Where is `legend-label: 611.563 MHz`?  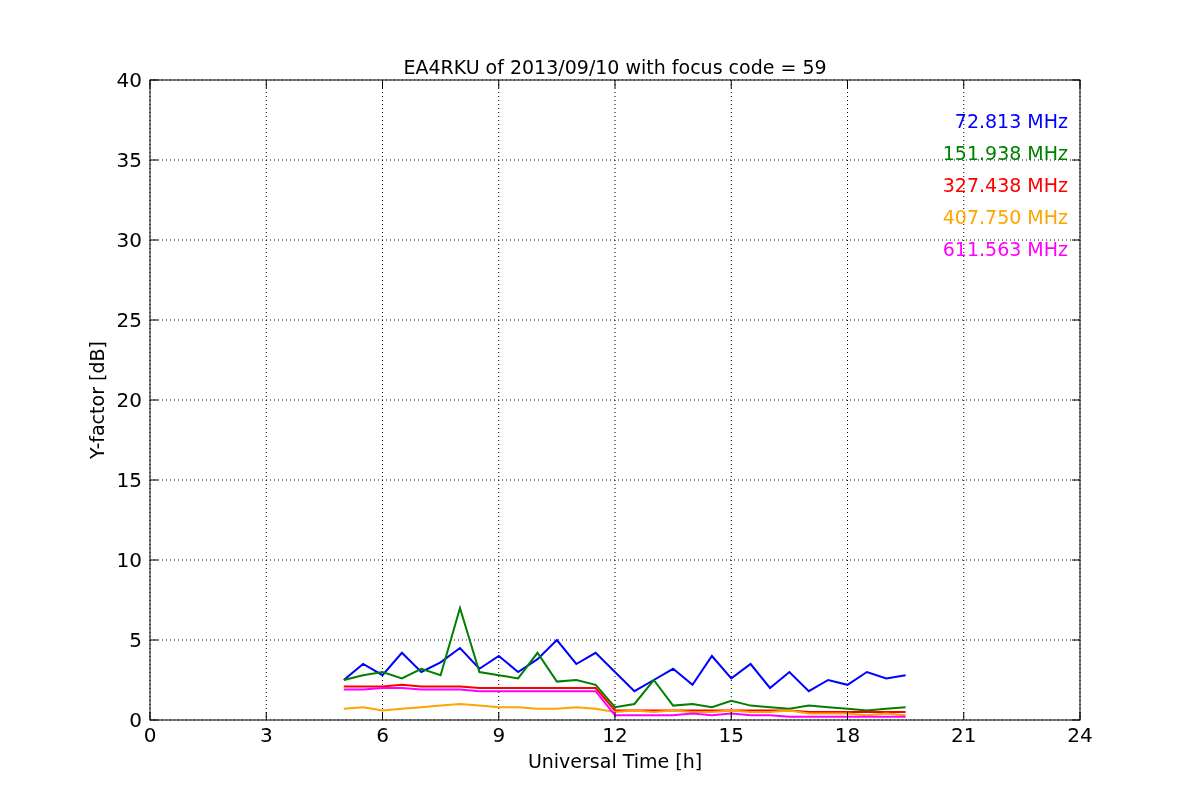
legend-label: 611.563 MHz is located at coordinates (1005, 249).